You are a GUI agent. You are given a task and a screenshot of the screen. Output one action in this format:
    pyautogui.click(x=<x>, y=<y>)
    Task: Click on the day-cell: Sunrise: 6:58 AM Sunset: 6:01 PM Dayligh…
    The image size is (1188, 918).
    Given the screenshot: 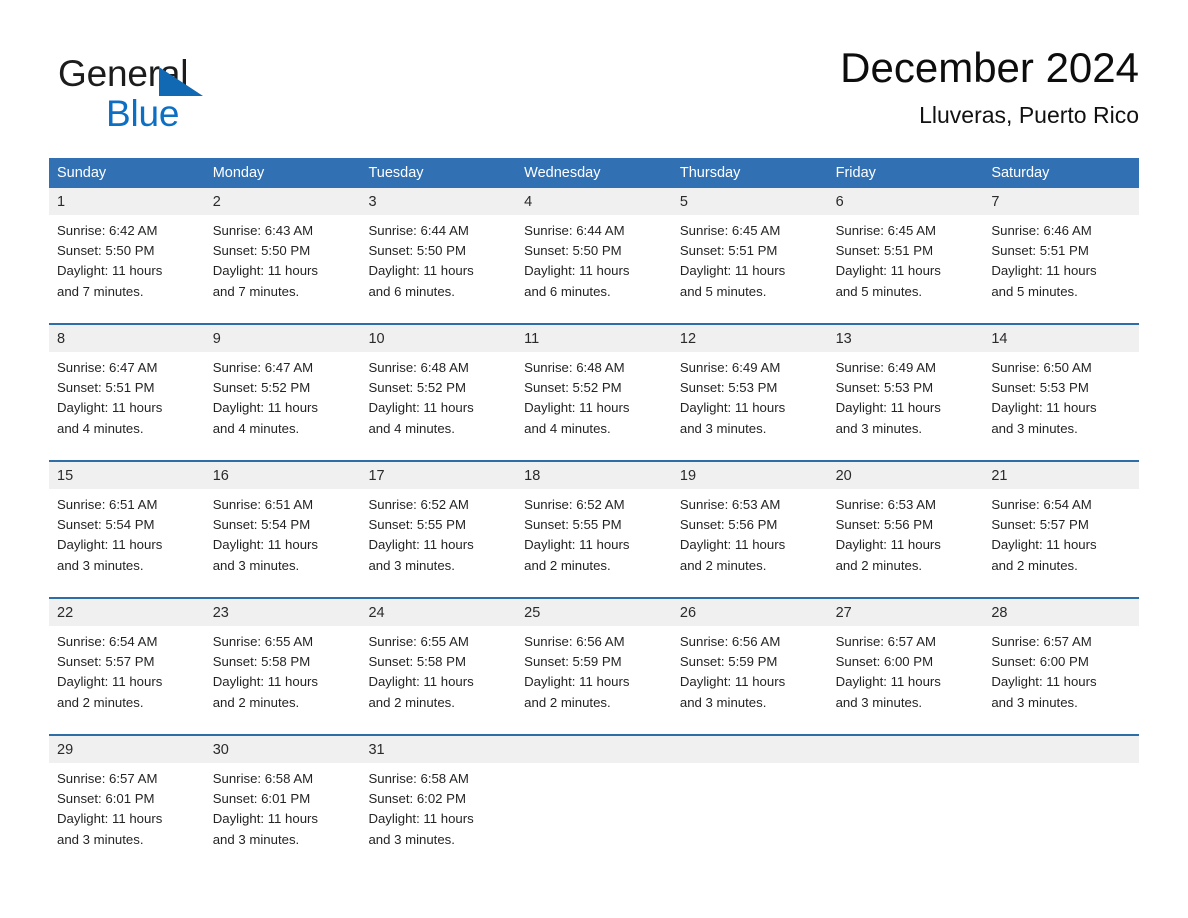 What is the action you would take?
    pyautogui.click(x=283, y=817)
    